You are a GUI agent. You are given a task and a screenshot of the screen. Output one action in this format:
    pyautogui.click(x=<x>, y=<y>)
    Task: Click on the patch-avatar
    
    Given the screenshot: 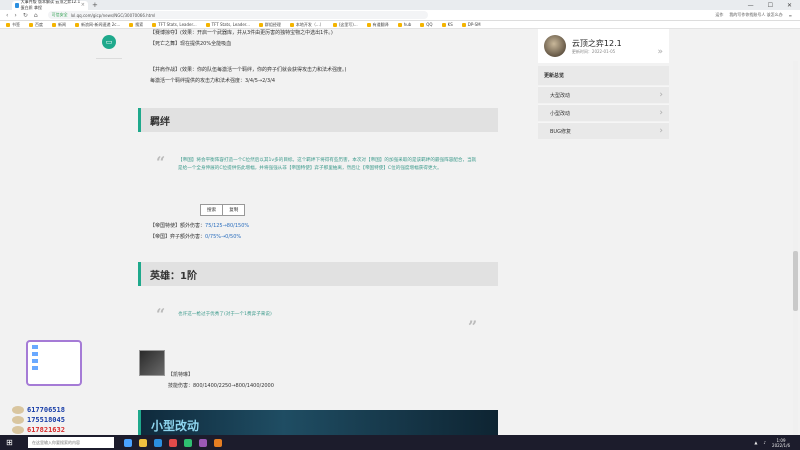 What is the action you would take?
    pyautogui.click(x=555, y=46)
    